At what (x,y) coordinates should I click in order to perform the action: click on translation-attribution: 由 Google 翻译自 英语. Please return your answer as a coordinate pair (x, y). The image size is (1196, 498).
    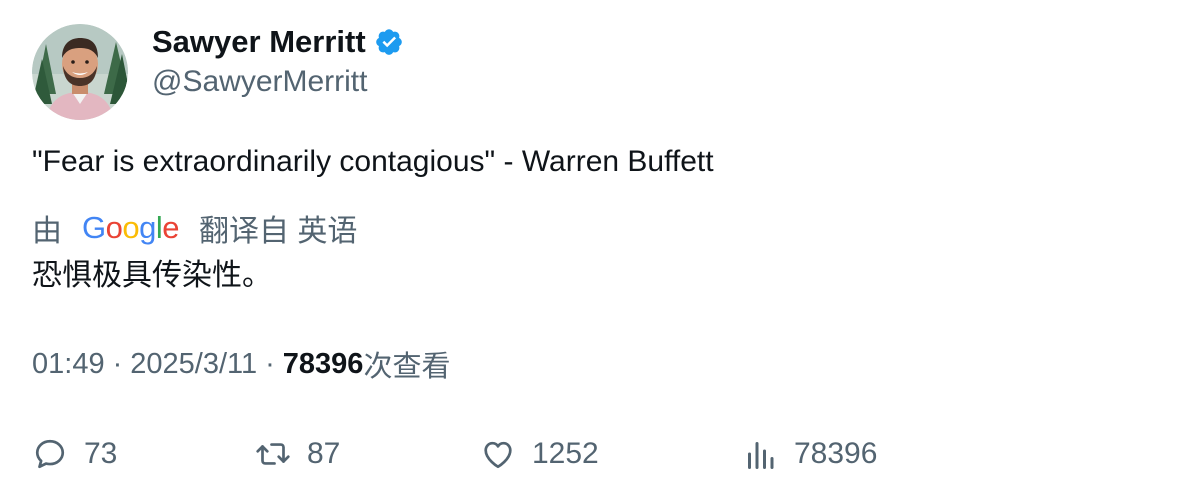
    Looking at the image, I should click on (194, 228).